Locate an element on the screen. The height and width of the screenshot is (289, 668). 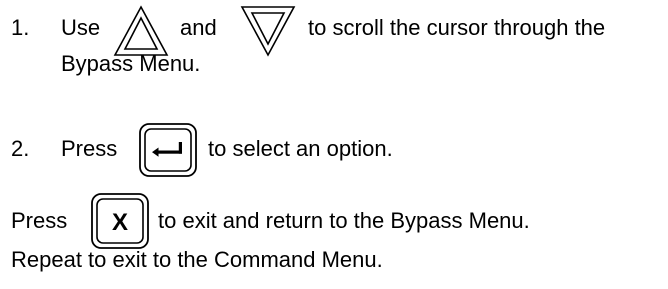
step-1-number: 1. is located at coordinates (20, 27).